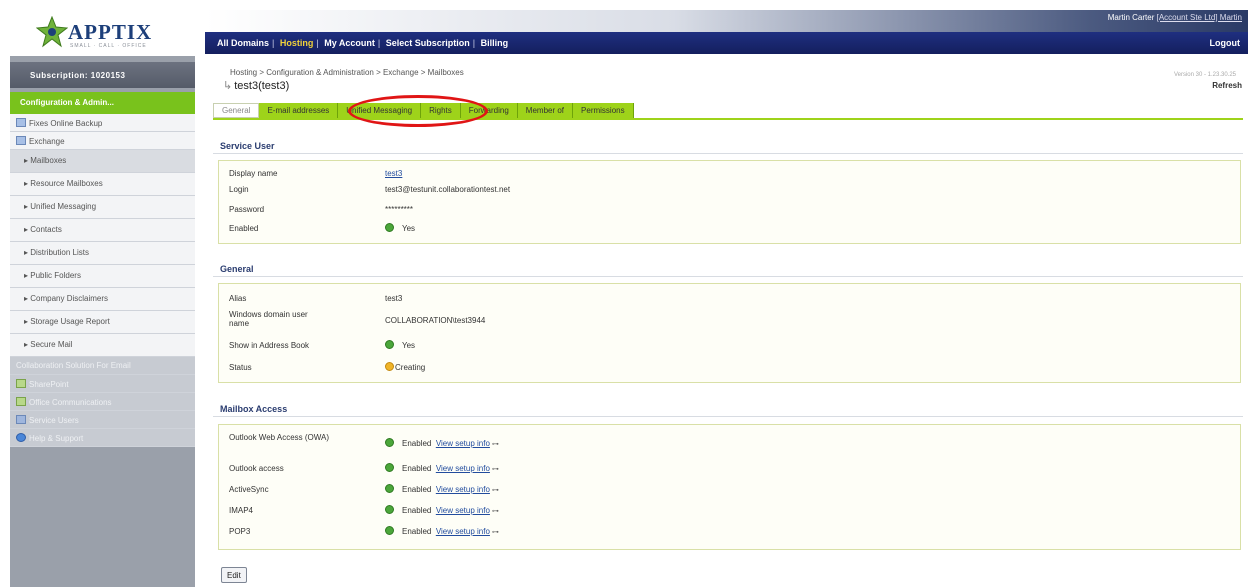  I want to click on user-info: Martin Carter [Account Ste Ltd] Martin, so click(1175, 17).